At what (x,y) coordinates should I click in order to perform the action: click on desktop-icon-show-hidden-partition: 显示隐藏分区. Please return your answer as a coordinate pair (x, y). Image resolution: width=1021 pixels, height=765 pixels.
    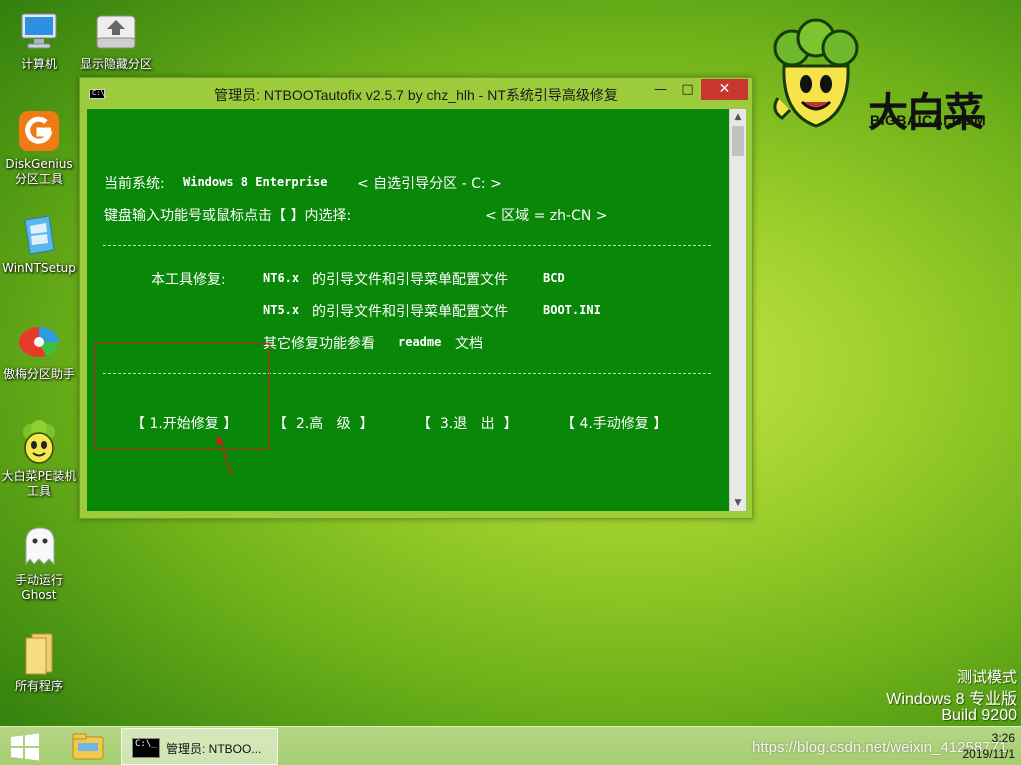
    Looking at the image, I should click on (116, 40).